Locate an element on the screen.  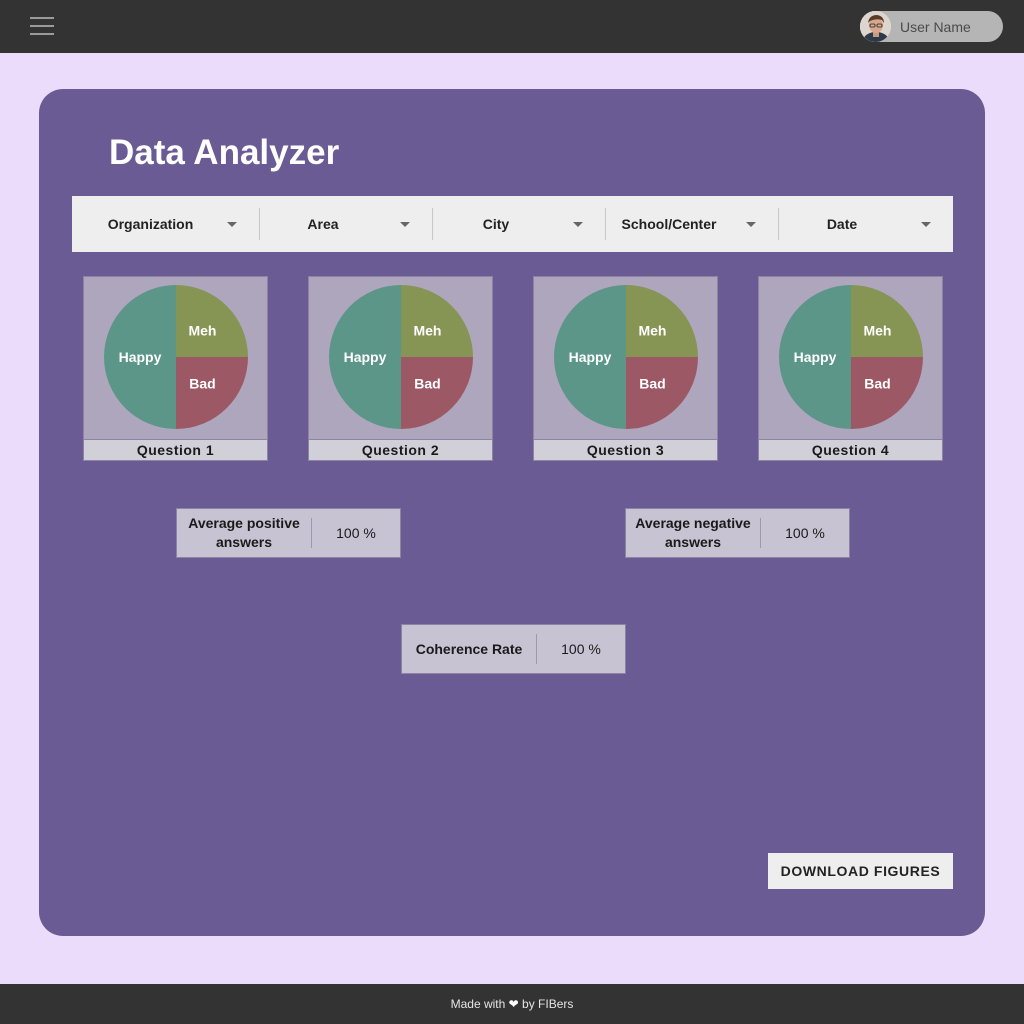
coherence-rate-stat: Coherence Rate 100 % is located at coordinates (513, 649).